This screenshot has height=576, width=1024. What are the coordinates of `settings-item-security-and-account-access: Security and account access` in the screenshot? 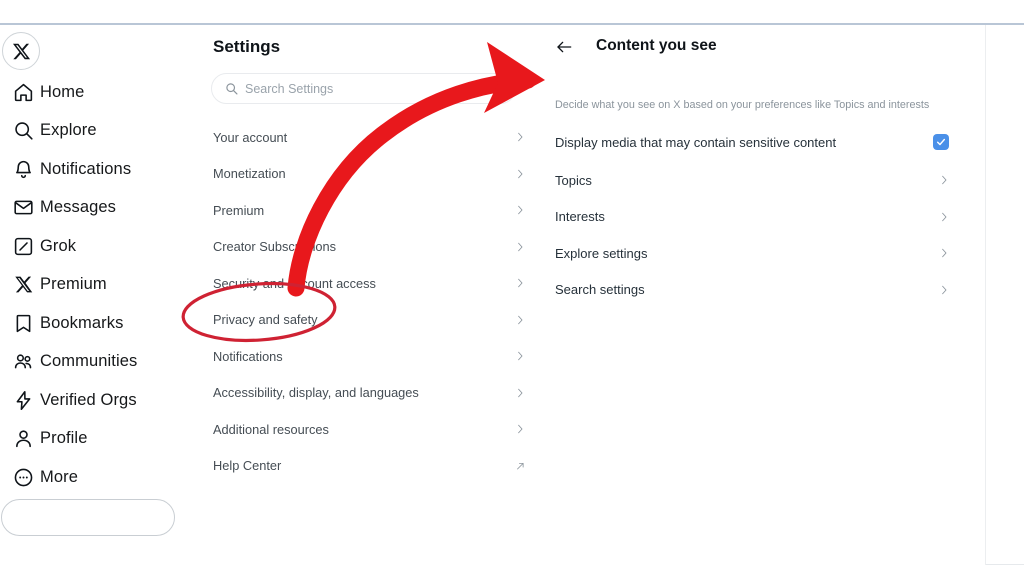 It's located at (371, 283).